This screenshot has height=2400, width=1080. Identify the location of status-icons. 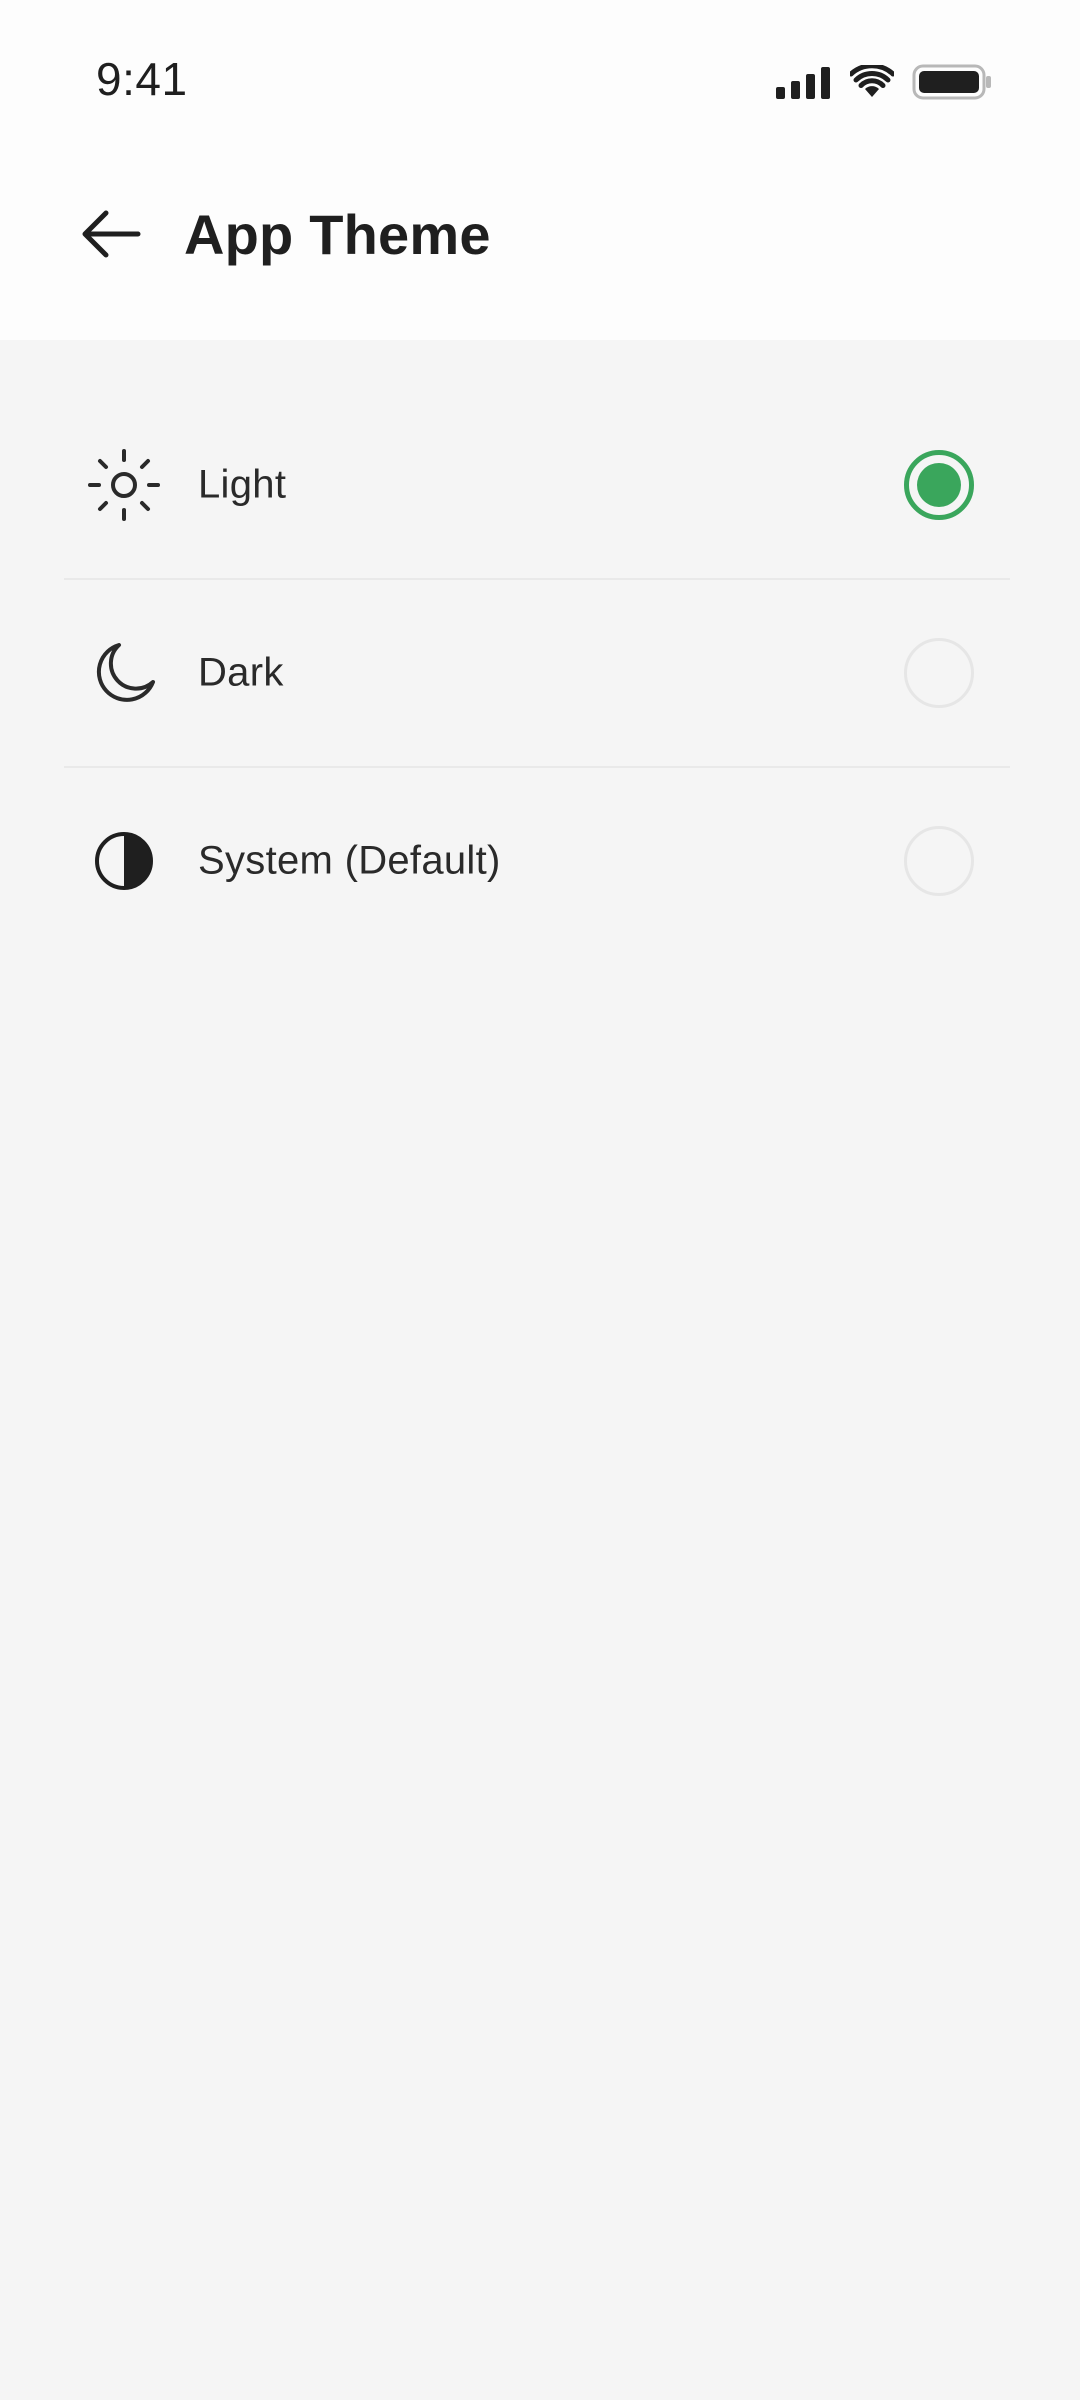
(884, 82).